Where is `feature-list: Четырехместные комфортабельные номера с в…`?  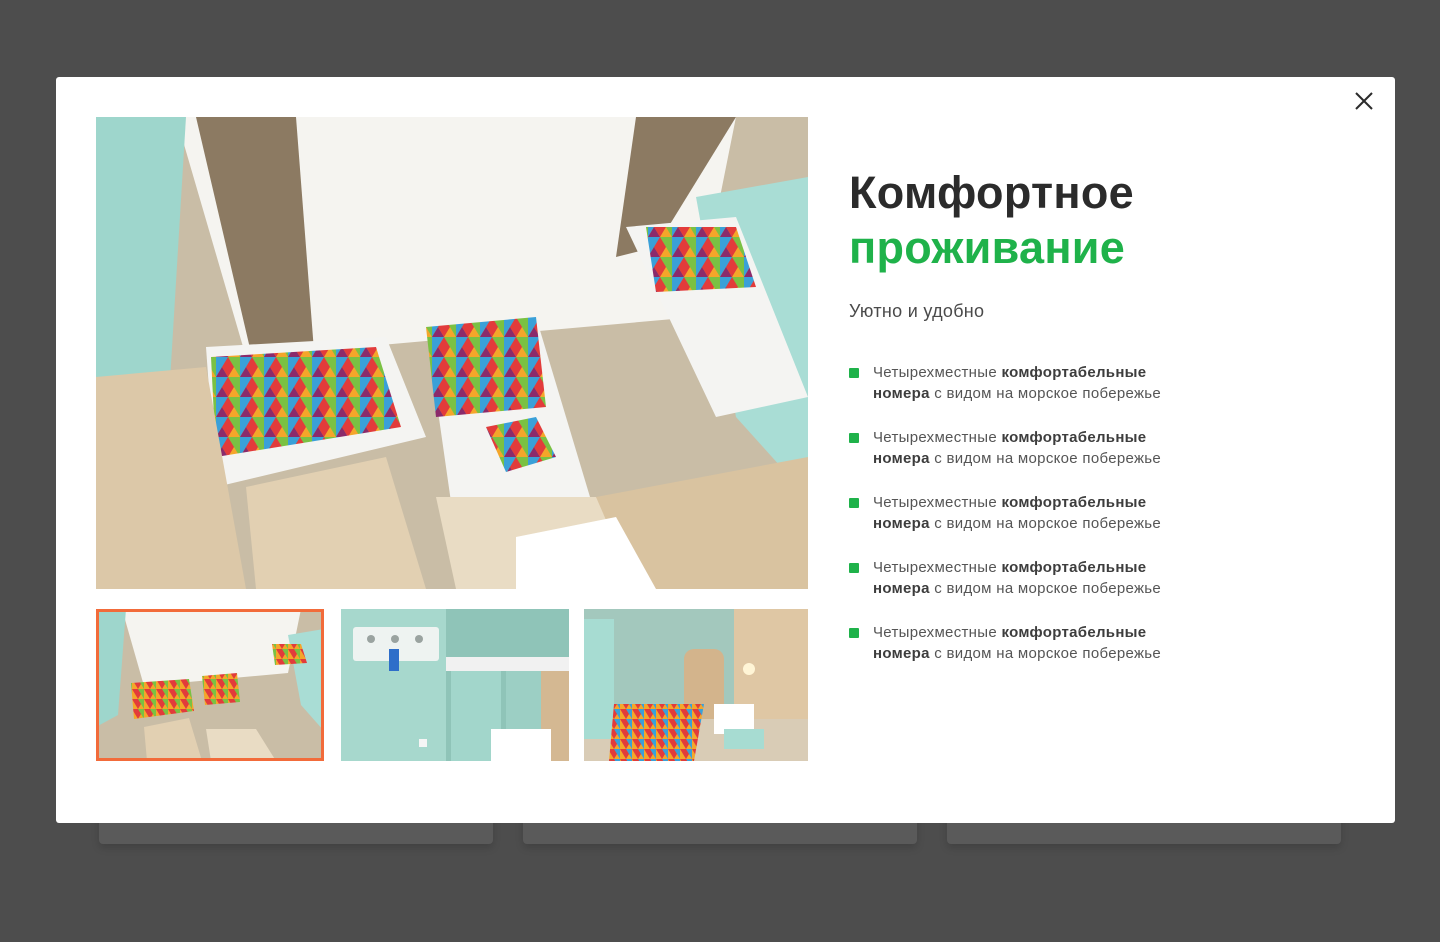
feature-list: Четырехместные комфортабельные номера с в… is located at coordinates (1029, 524).